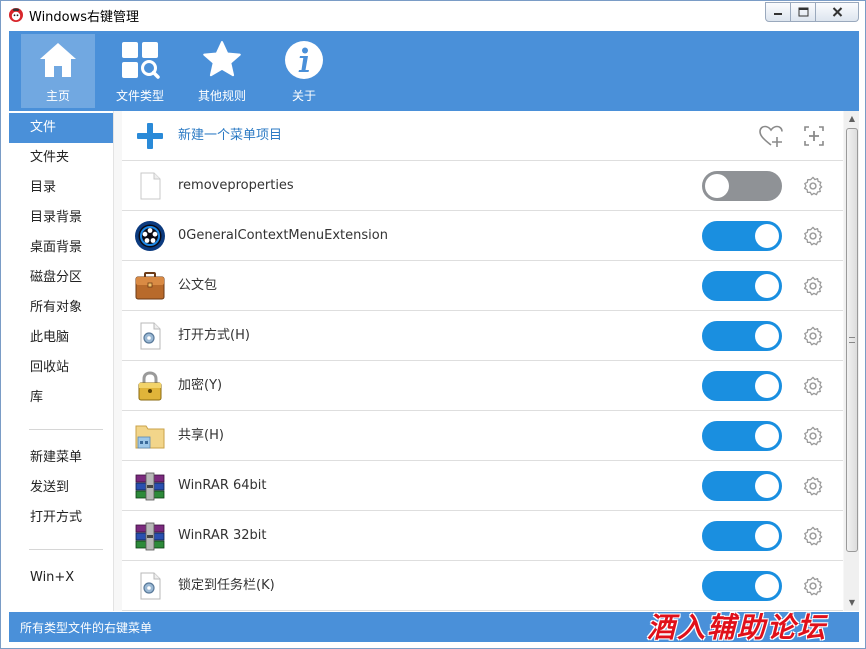 The height and width of the screenshot is (649, 866). What do you see at coordinates (851, 603) in the screenshot?
I see `scroll-down-arrow-icon: ▼` at bounding box center [851, 603].